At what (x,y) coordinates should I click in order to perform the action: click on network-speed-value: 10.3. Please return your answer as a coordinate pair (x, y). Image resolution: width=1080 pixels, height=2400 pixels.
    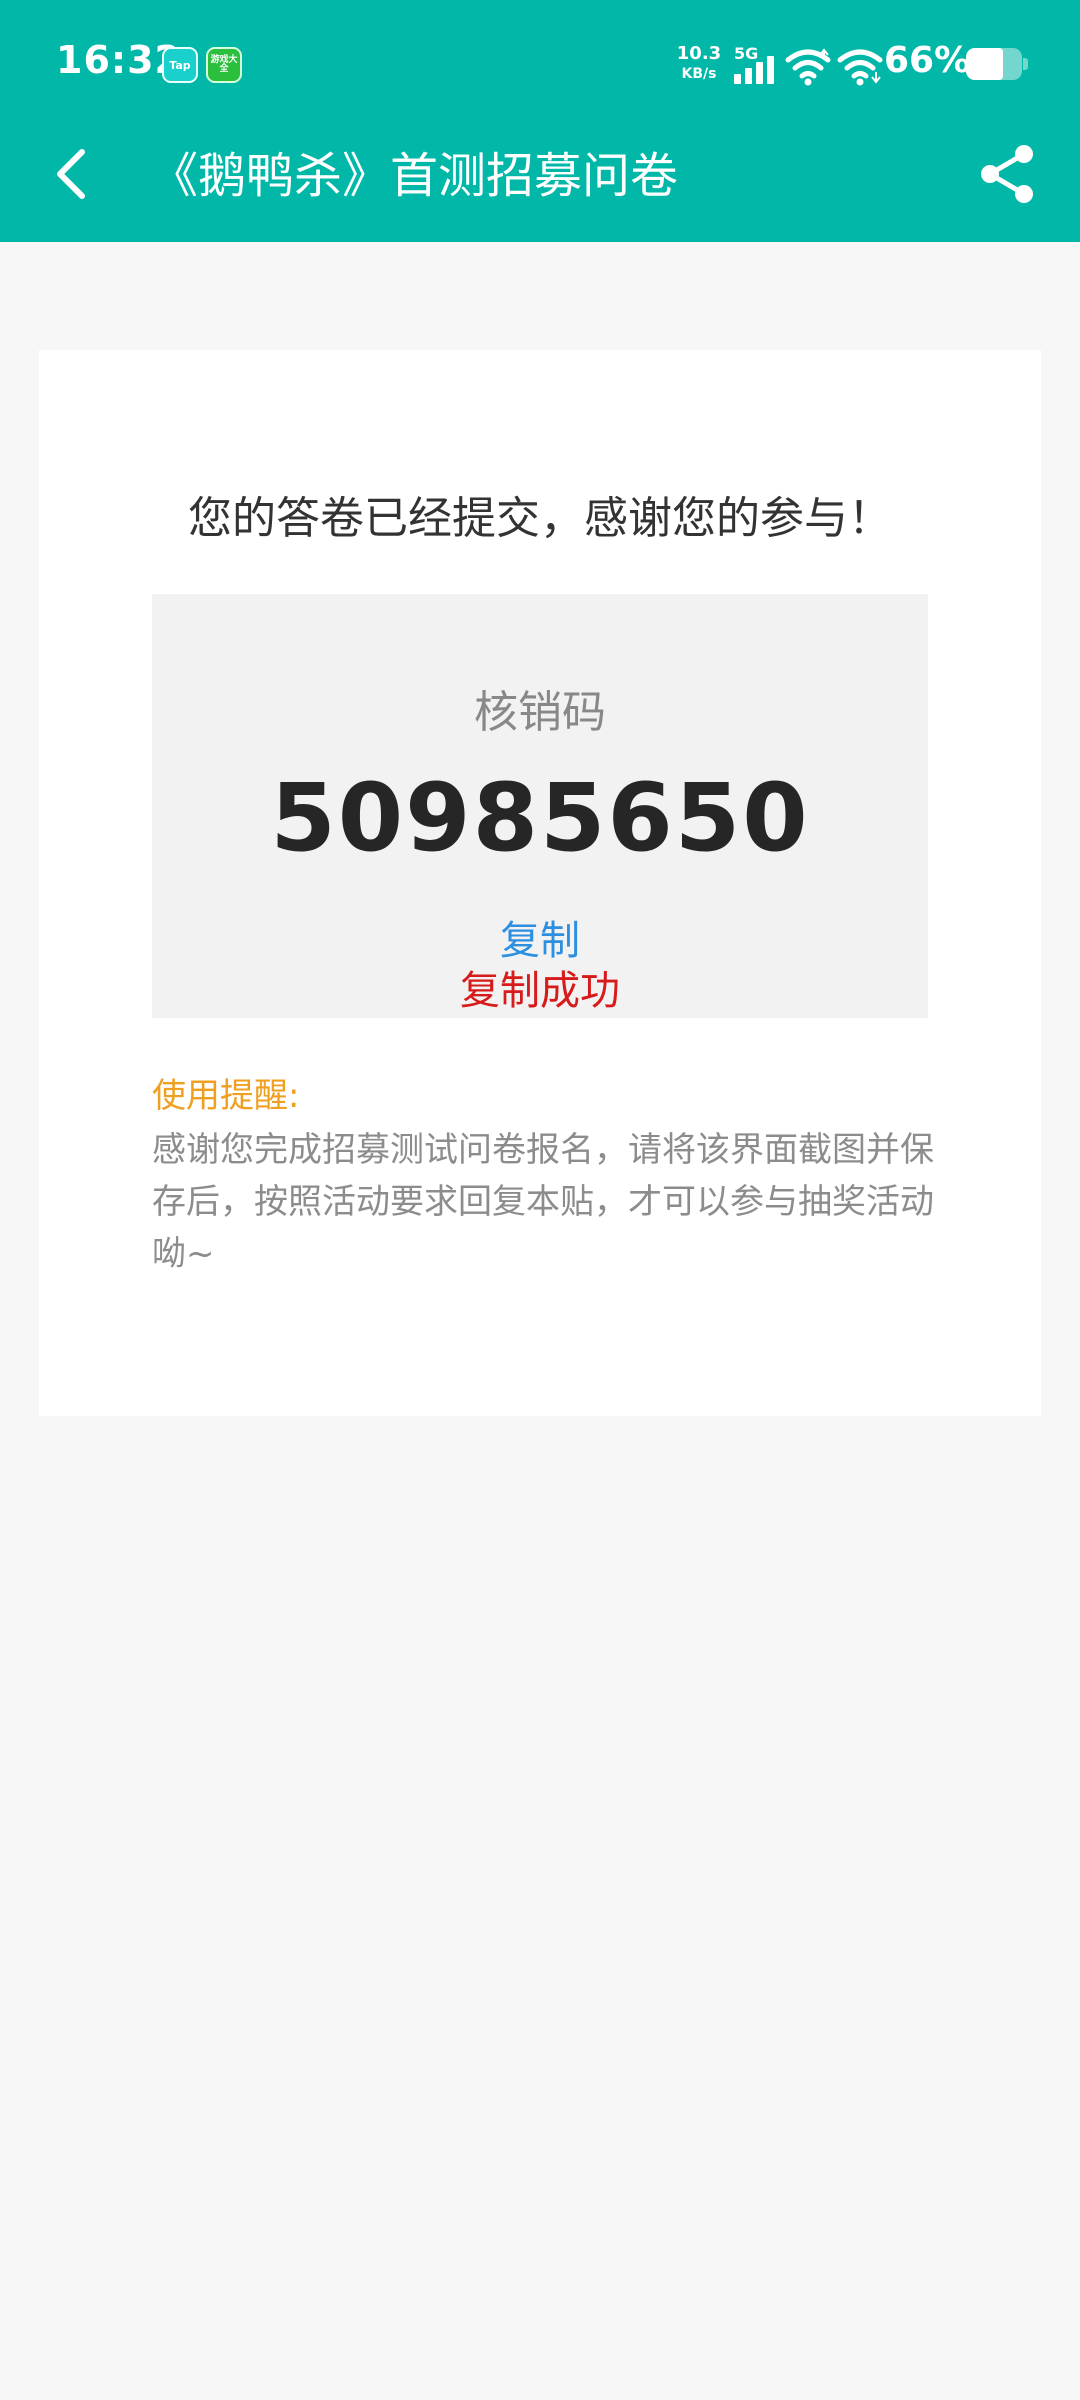
    Looking at the image, I should click on (699, 53).